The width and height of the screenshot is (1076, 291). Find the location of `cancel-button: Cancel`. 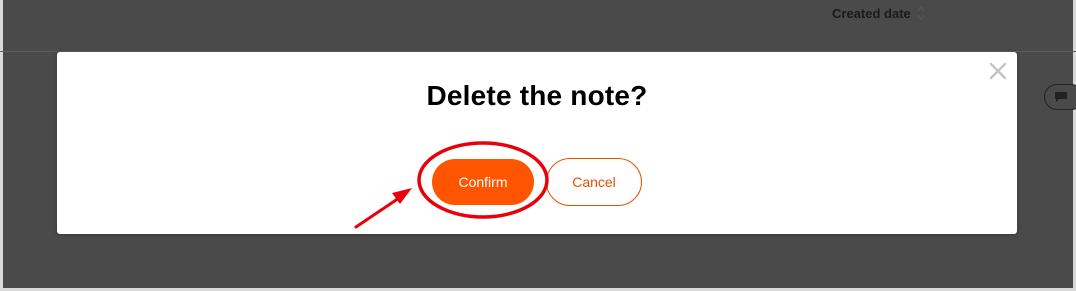

cancel-button: Cancel is located at coordinates (594, 182).